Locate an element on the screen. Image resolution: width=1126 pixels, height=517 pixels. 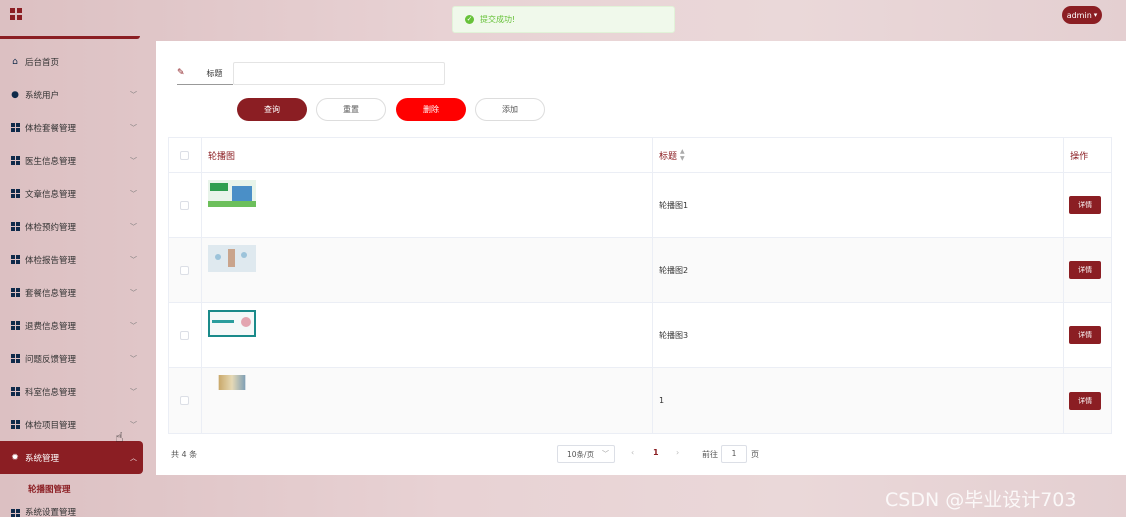
sort-icon: ▲ ▼ is located at coordinates (682, 155).